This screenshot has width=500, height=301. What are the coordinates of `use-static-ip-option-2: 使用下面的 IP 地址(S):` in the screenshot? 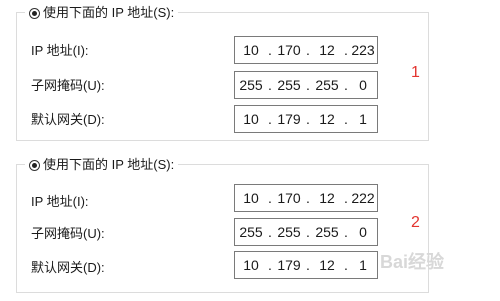 It's located at (102, 165).